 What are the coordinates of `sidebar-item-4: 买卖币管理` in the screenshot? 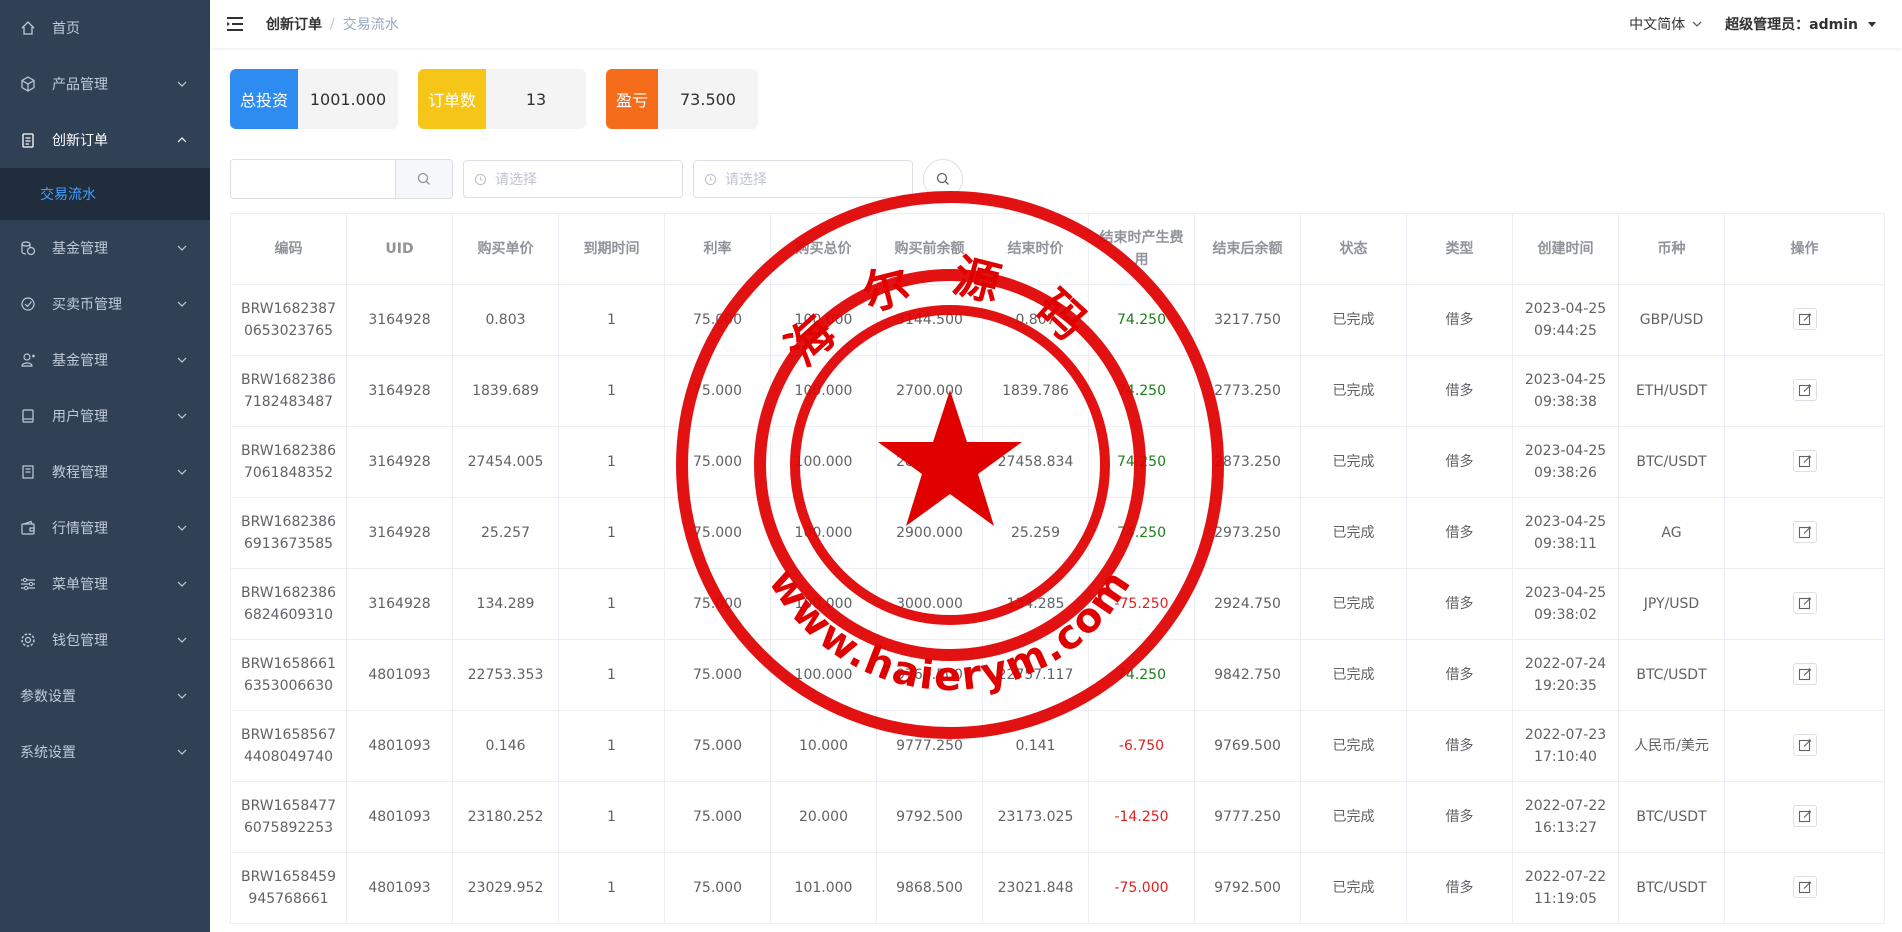 It's located at (105, 304).